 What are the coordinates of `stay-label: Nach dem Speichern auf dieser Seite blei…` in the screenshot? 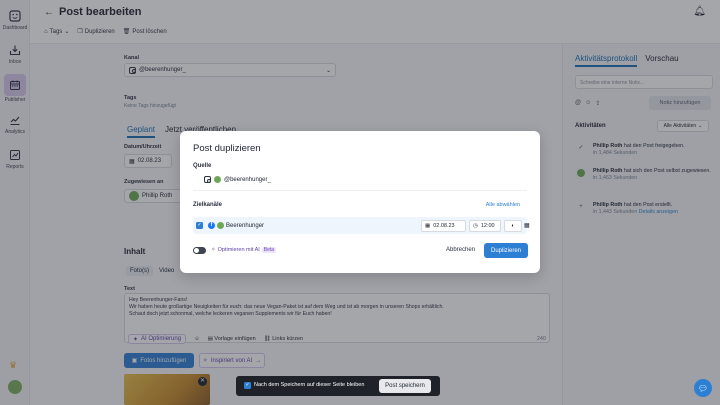 It's located at (309, 385).